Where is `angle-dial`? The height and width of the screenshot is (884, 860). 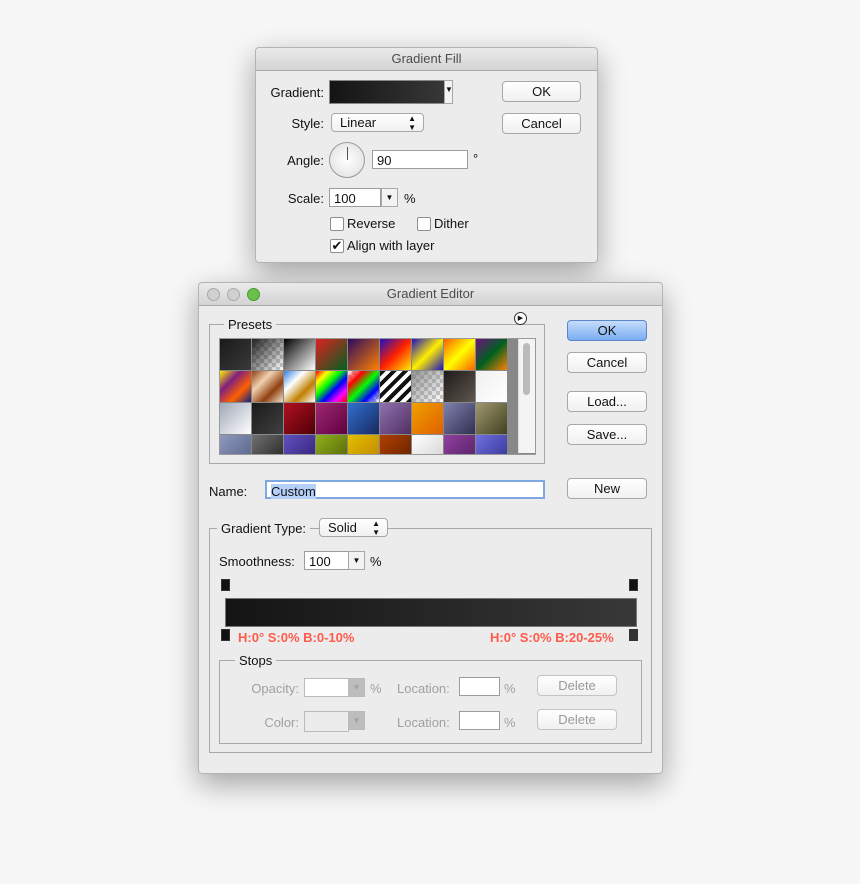
angle-dial is located at coordinates (347, 160).